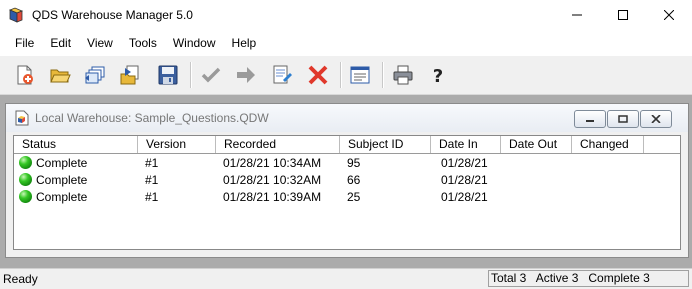 The image size is (692, 289). What do you see at coordinates (143, 43) in the screenshot?
I see `menu-tools: Tools` at bounding box center [143, 43].